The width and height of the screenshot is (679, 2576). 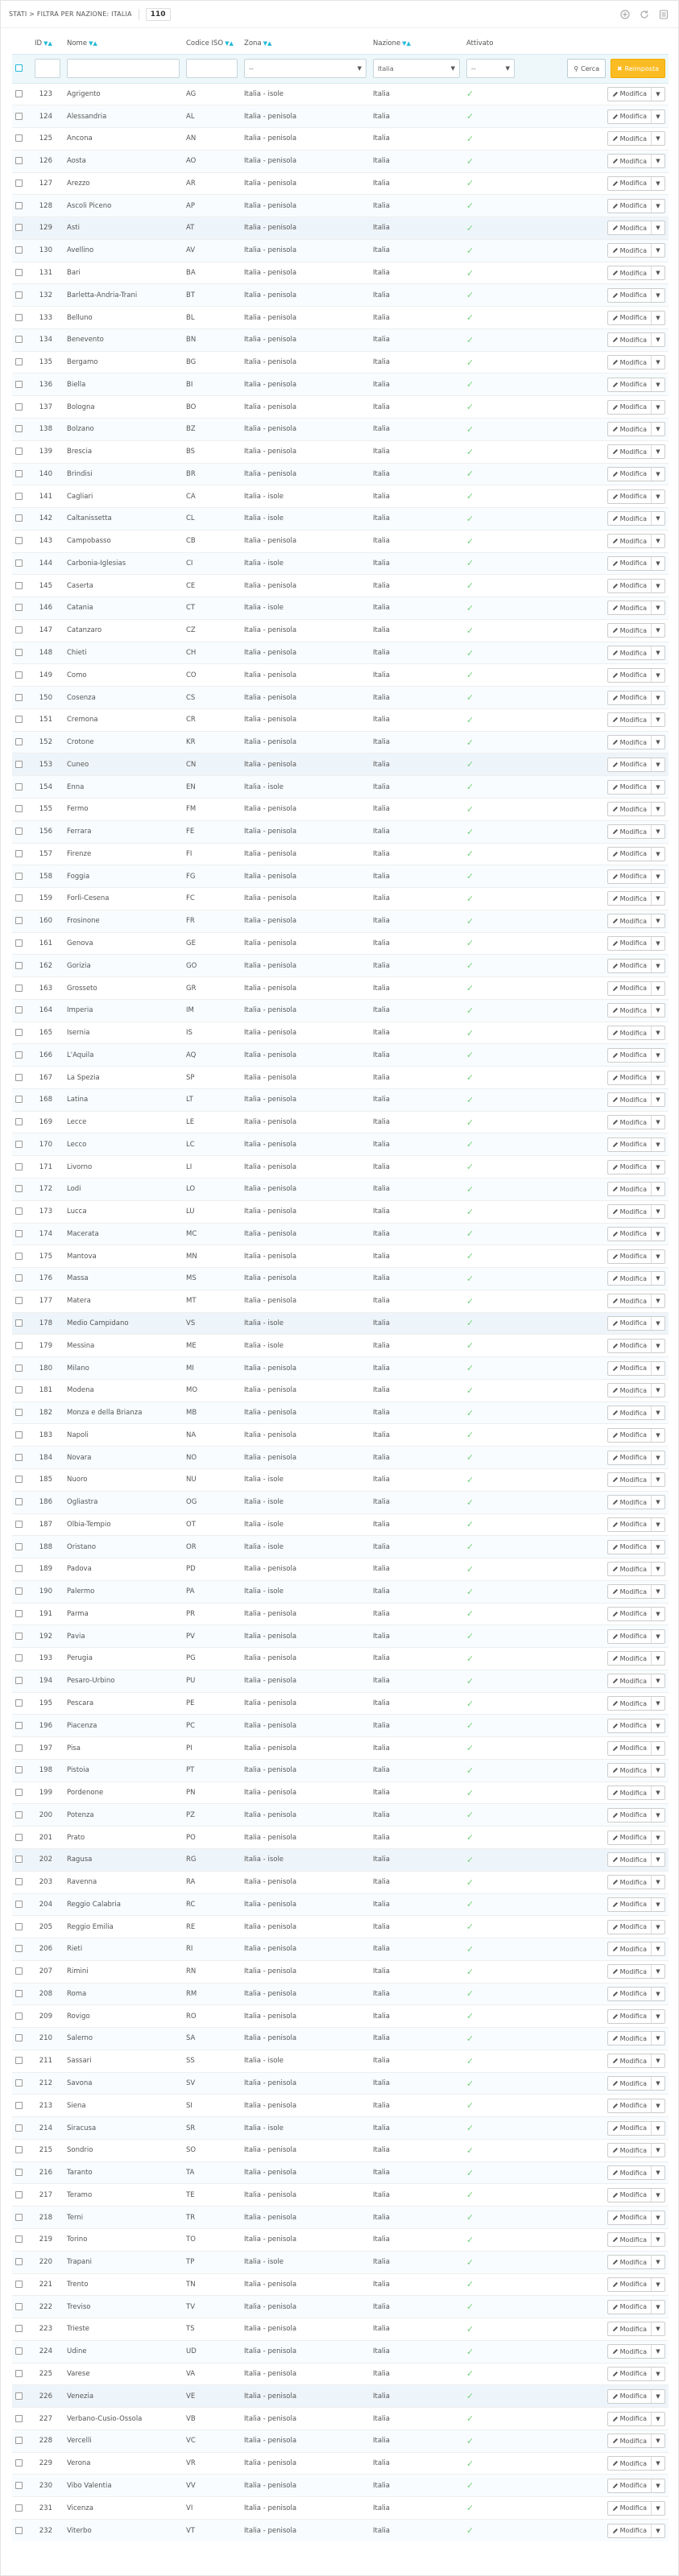 What do you see at coordinates (663, 14) in the screenshot?
I see `sql-icon` at bounding box center [663, 14].